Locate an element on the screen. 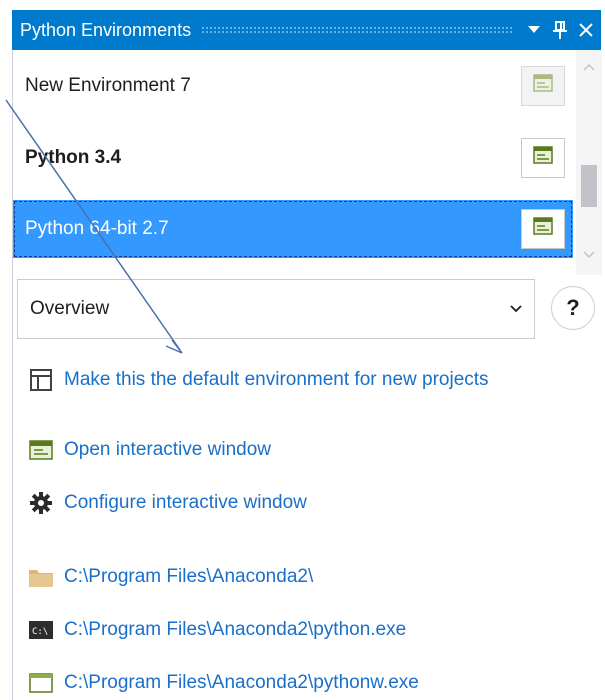  window-icon is located at coordinates (41, 683).